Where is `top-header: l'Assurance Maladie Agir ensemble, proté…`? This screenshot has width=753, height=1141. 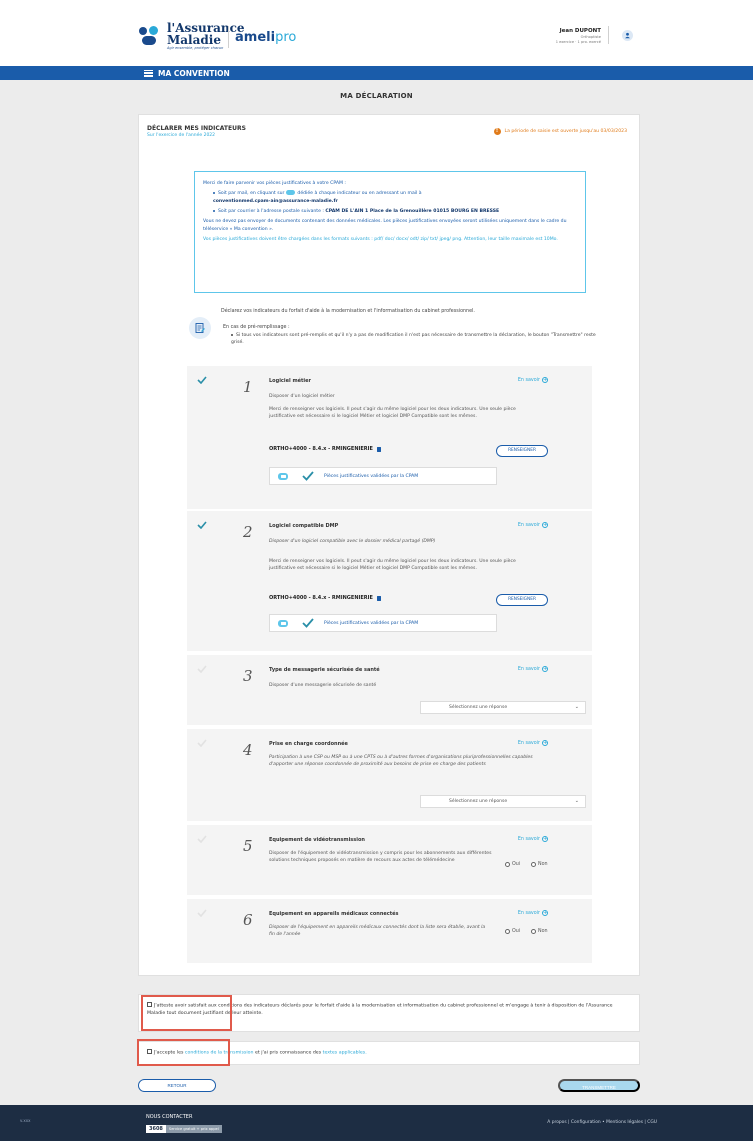 top-header: l'Assurance Maladie Agir ensemble, proté… is located at coordinates (376, 33).